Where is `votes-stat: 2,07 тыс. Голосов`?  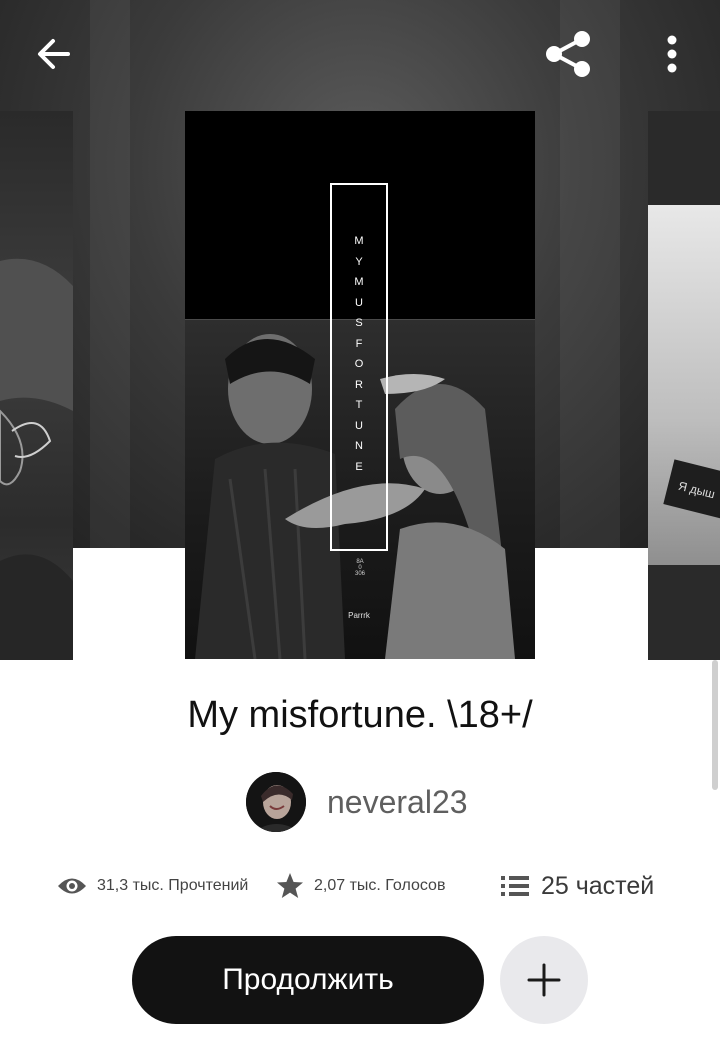 votes-stat: 2,07 тыс. Голосов is located at coordinates (360, 886).